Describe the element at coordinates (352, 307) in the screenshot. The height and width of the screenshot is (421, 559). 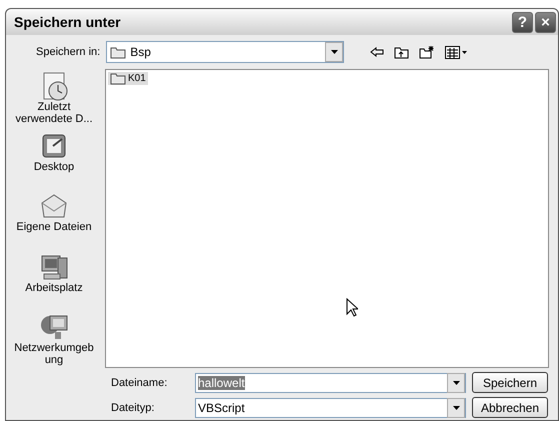
I see `mouse-pointer-icon` at that location.